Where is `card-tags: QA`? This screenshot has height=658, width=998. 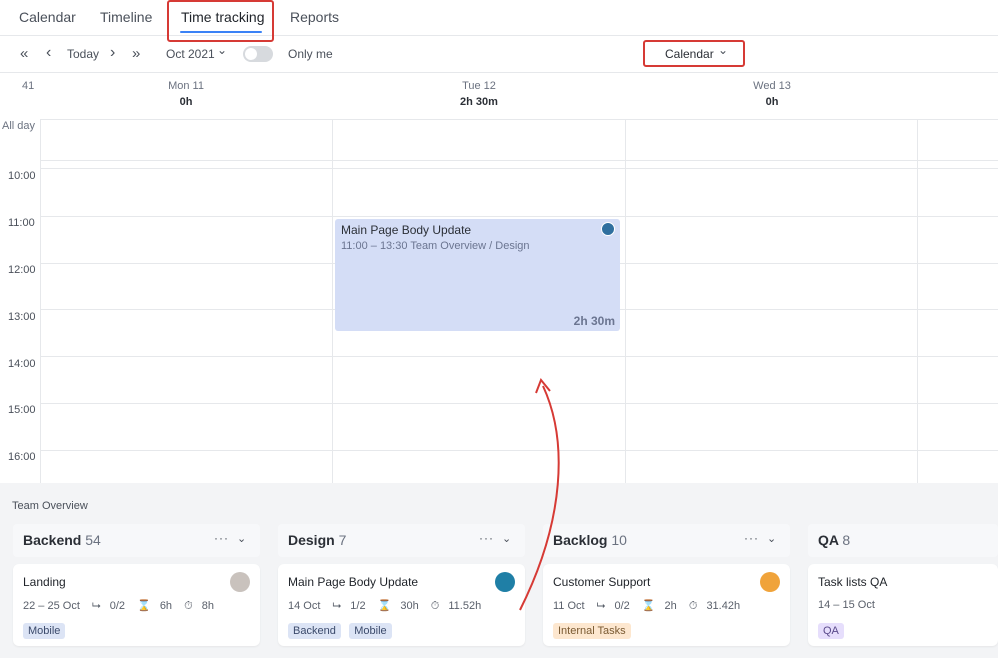
card-tags: QA is located at coordinates (833, 630).